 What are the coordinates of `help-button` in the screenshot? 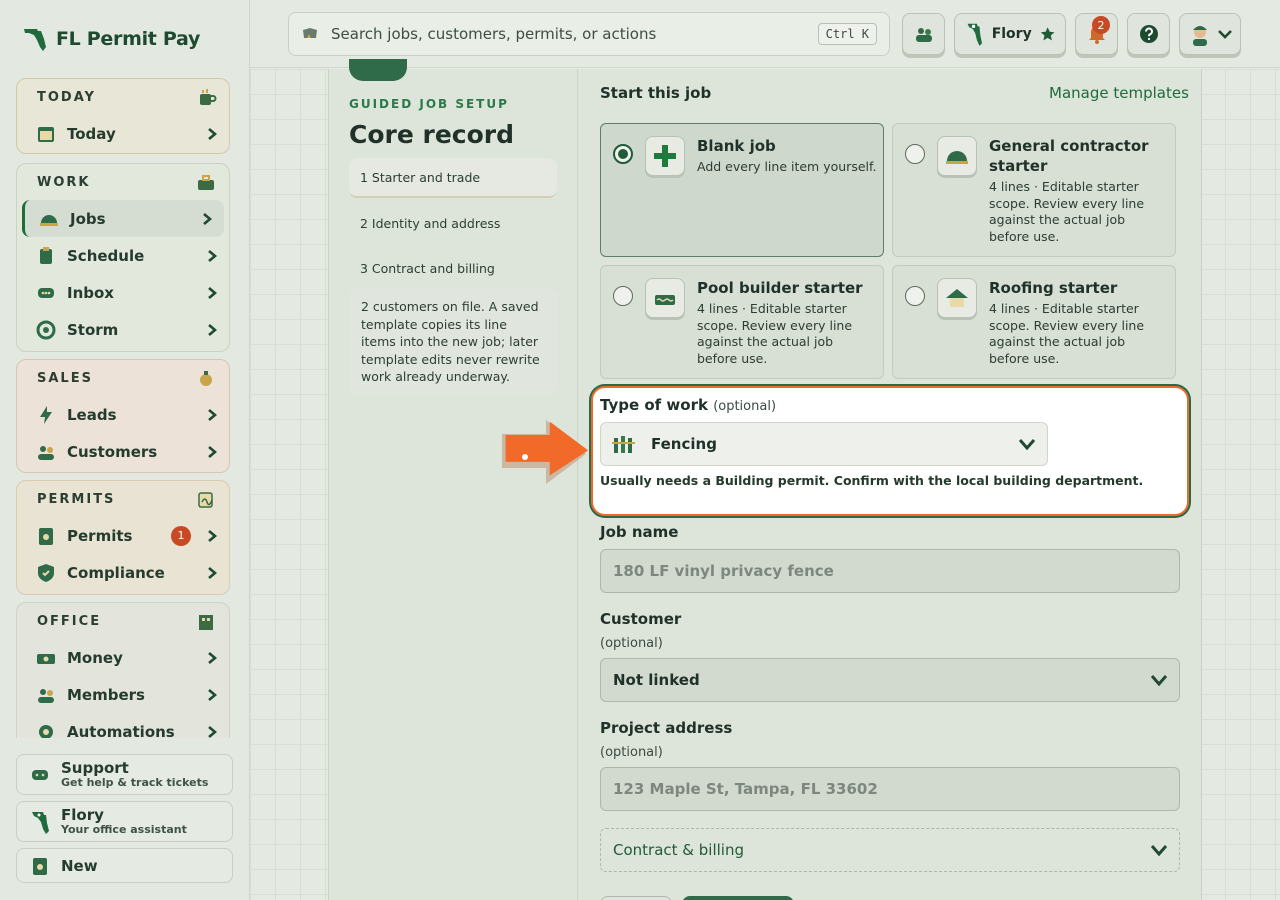 It's located at (1148, 34).